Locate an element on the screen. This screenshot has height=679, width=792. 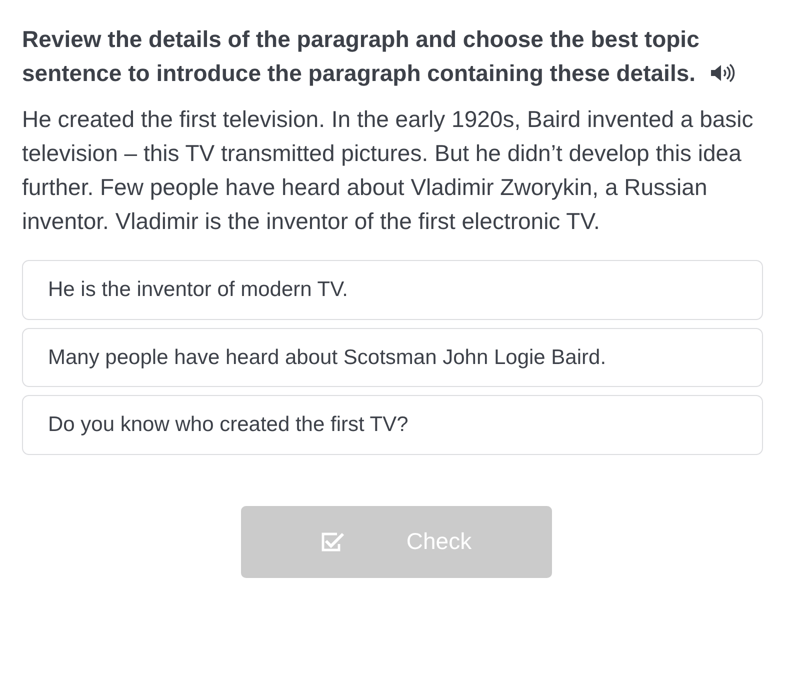
question-text: Review the details of the paragraph and choose the best topic sentence to introduce the paragraph containing these details. is located at coordinates (361, 56).